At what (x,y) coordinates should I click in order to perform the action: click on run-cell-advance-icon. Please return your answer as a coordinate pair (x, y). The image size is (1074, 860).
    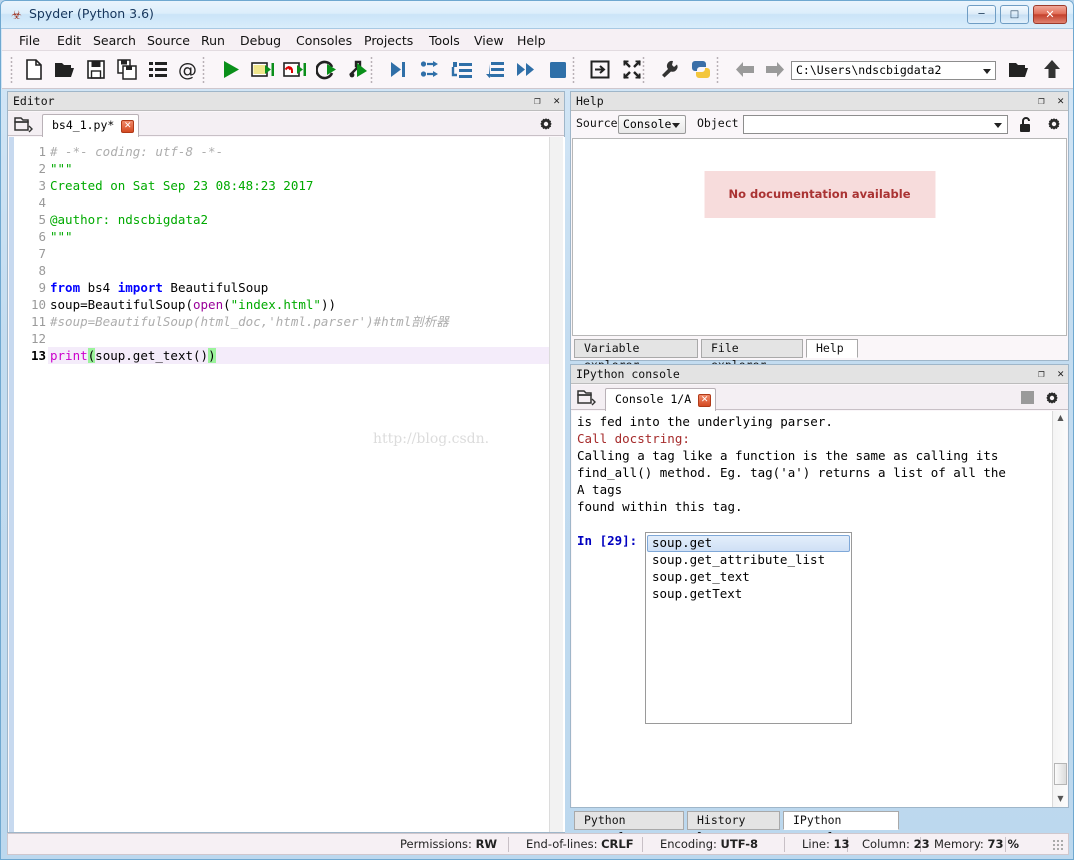
    Looking at the image, I should click on (295, 70).